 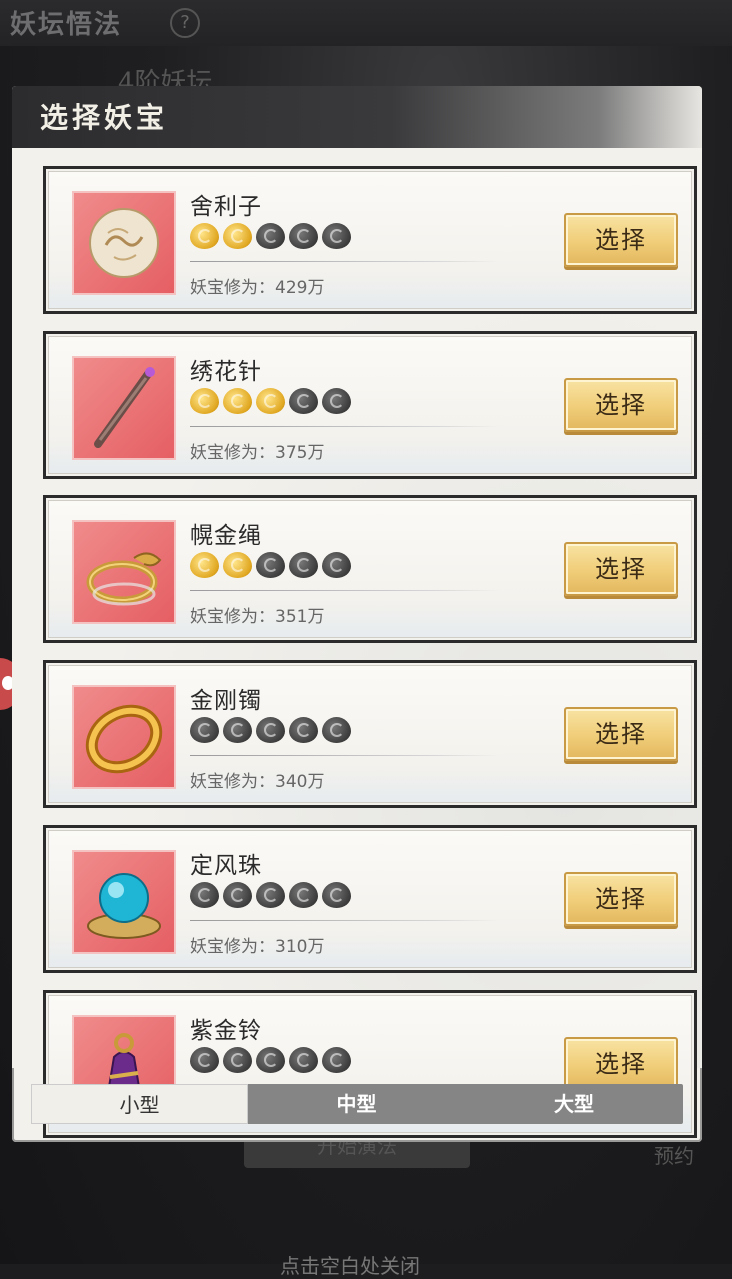 I want to click on cultivation-value: 妖宝修为：340万, so click(x=257, y=782).